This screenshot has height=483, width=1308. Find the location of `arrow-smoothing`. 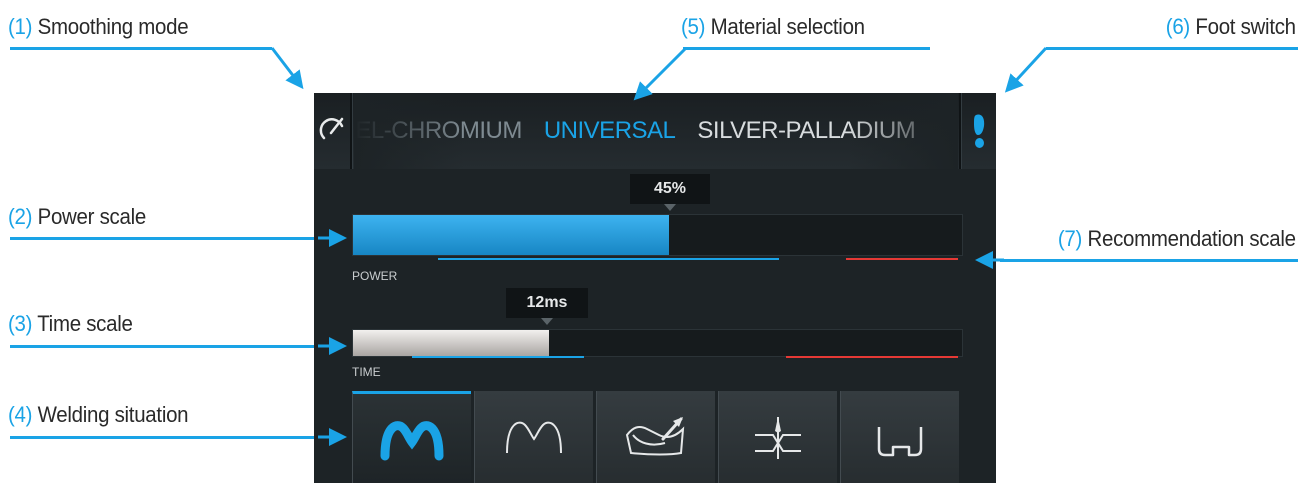

arrow-smoothing is located at coordinates (287, 68).